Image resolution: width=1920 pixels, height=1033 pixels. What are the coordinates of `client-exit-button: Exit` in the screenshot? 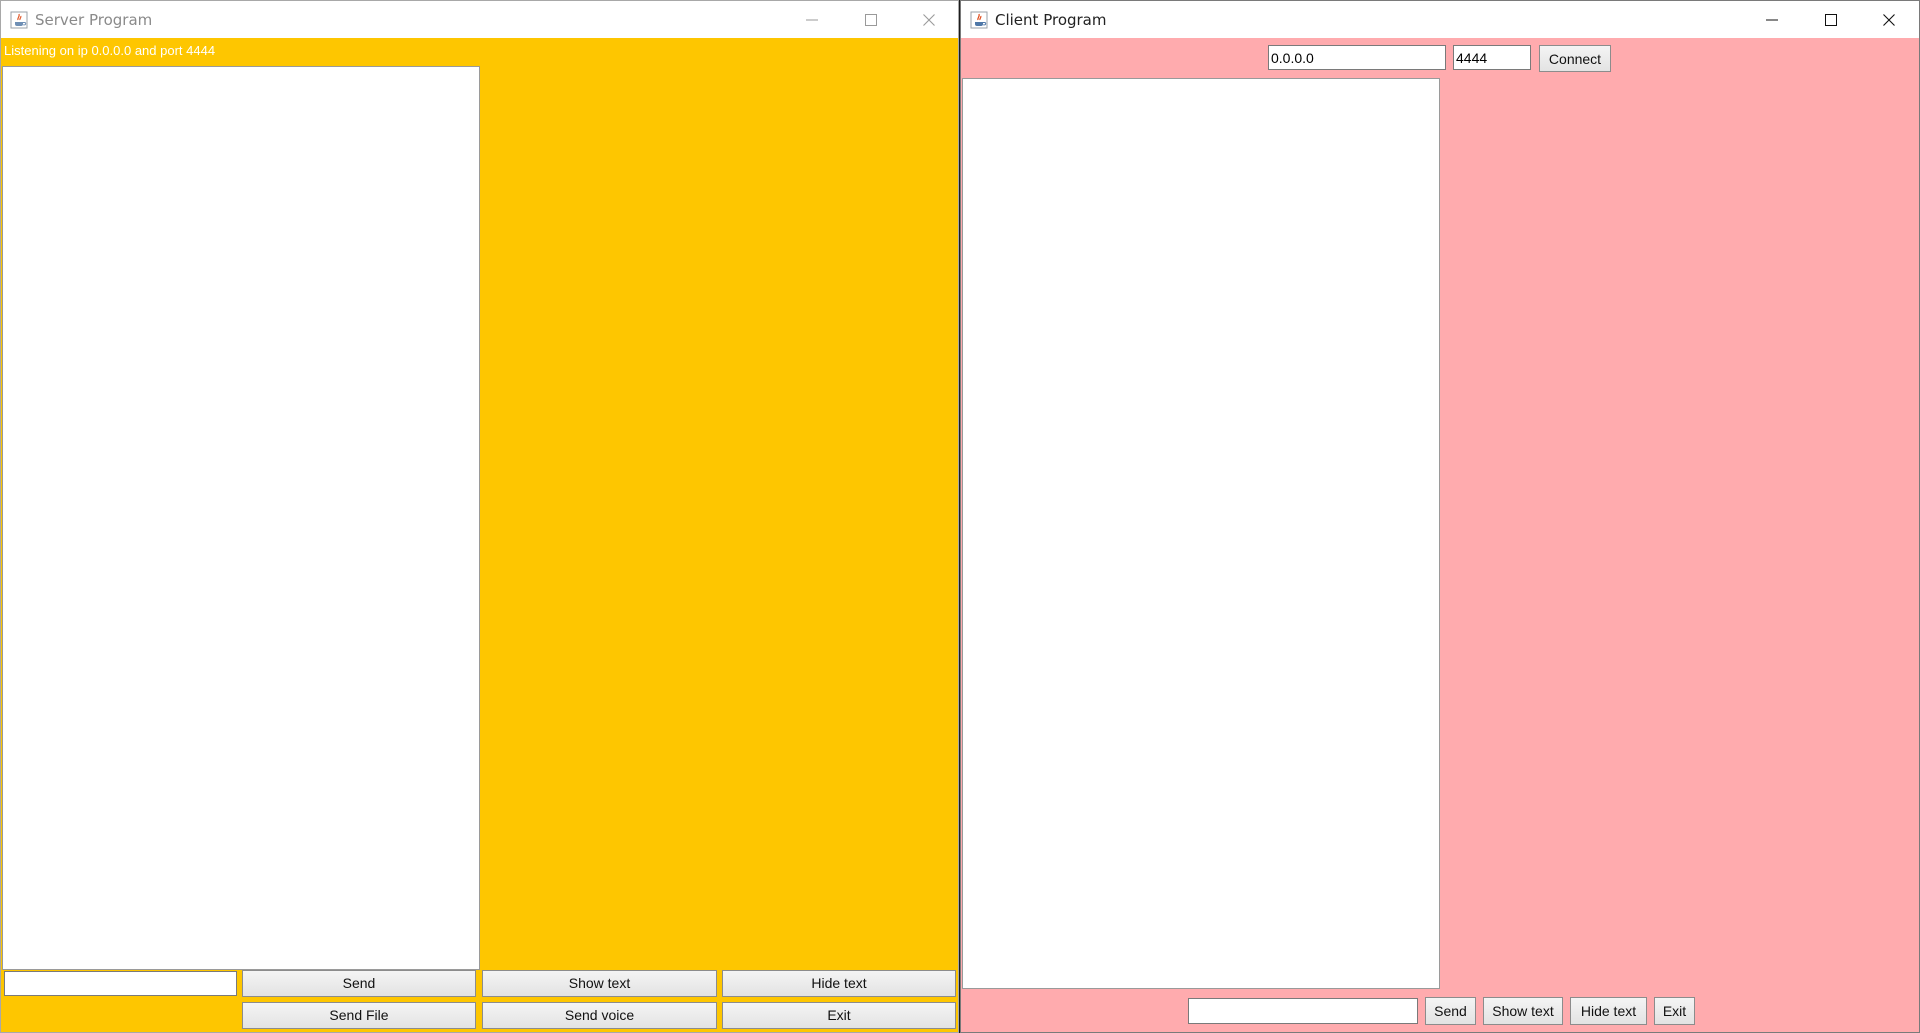 It's located at (1674, 1011).